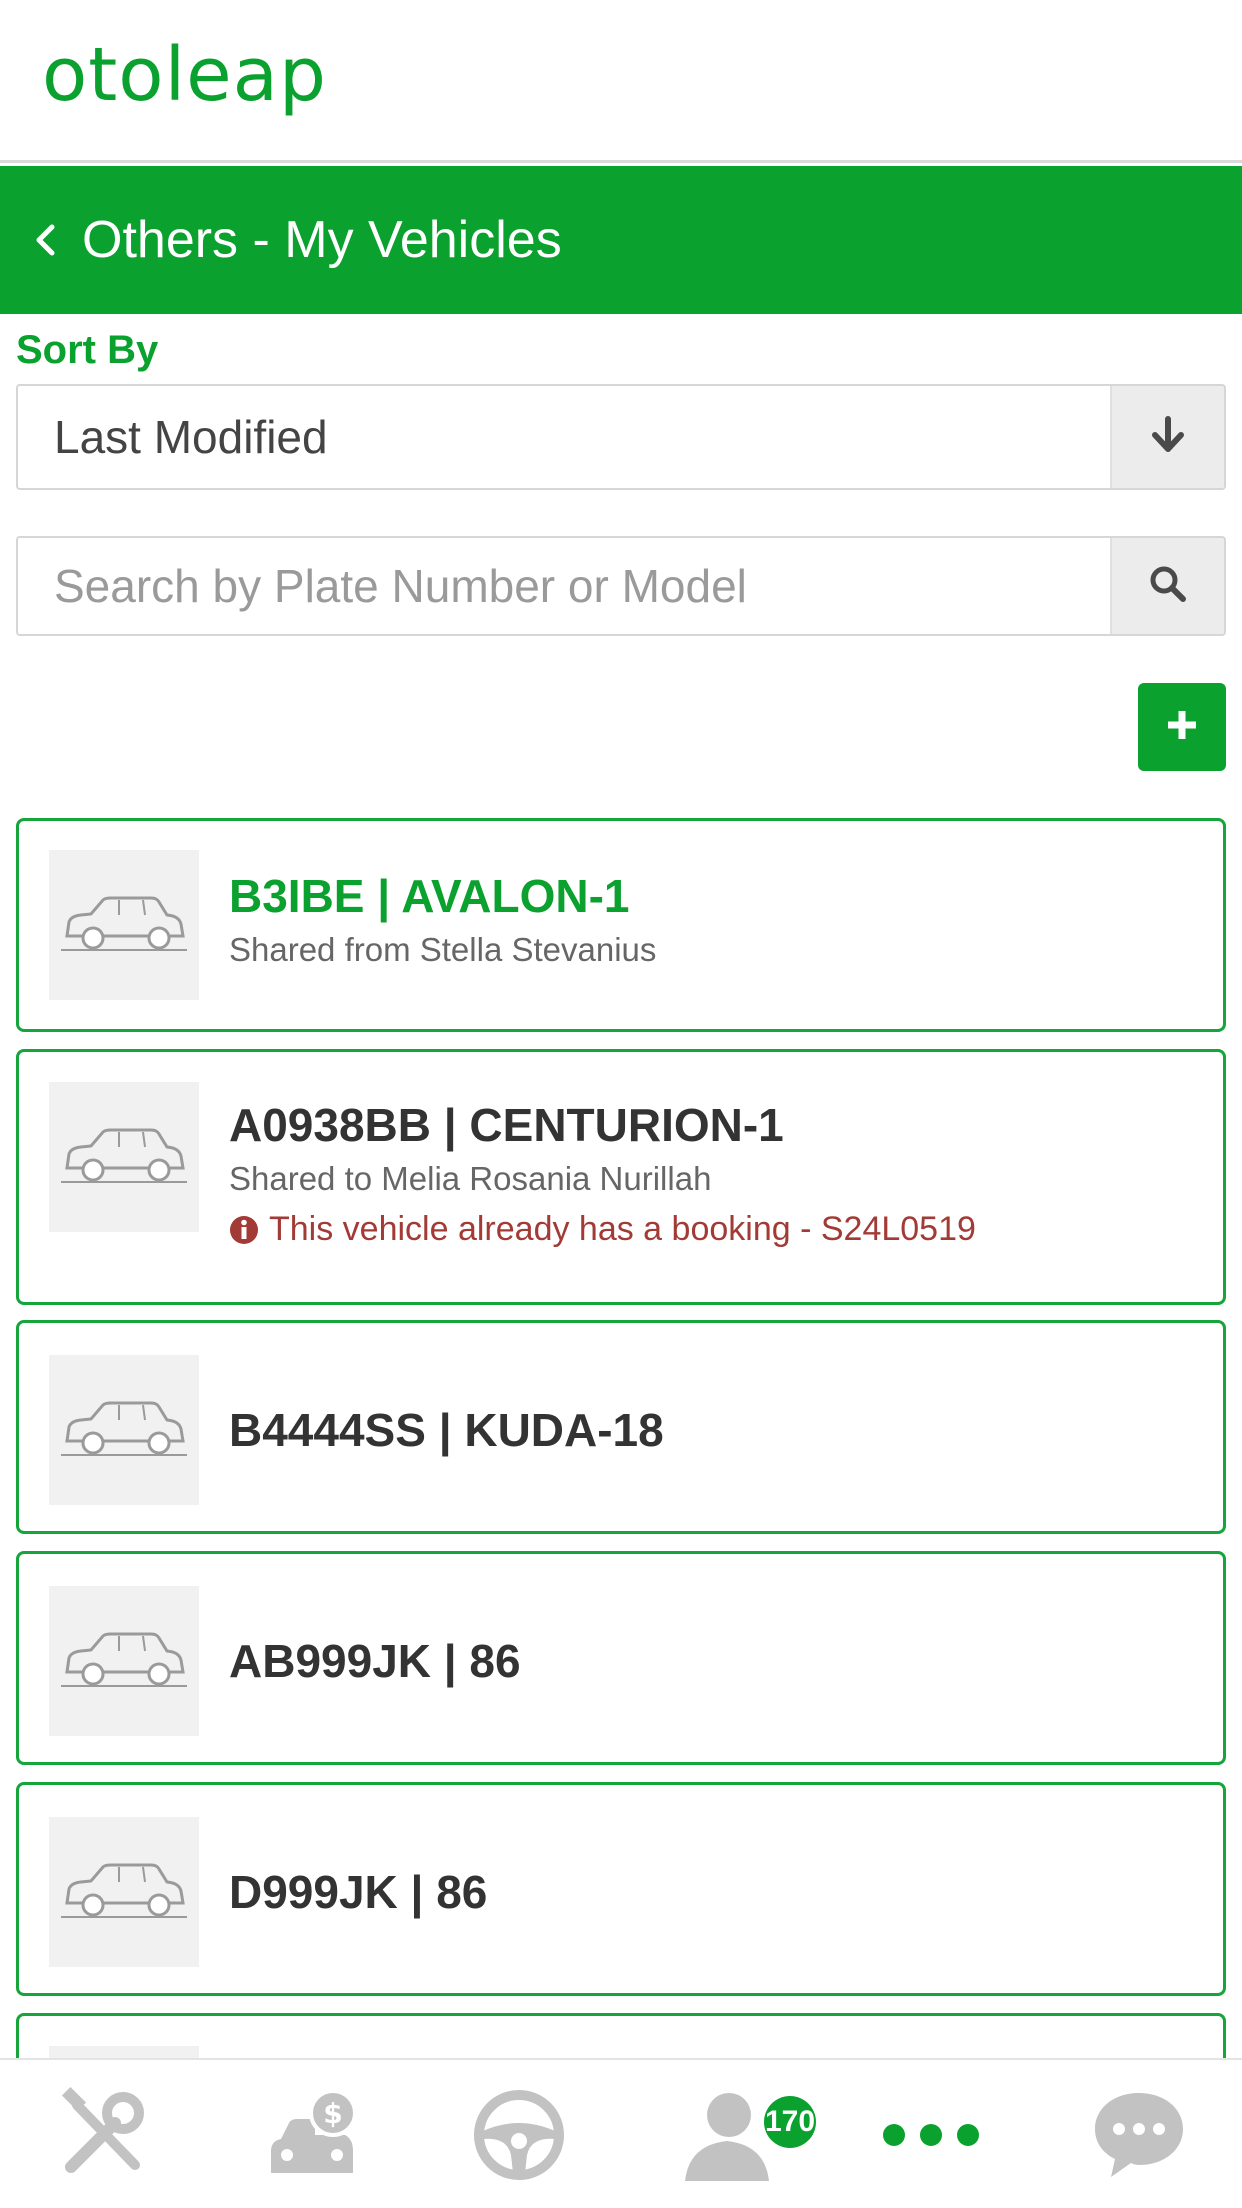 This screenshot has width=1242, height=2208. I want to click on vehicle-plate: A0938BB | CENTURION-1, so click(506, 1125).